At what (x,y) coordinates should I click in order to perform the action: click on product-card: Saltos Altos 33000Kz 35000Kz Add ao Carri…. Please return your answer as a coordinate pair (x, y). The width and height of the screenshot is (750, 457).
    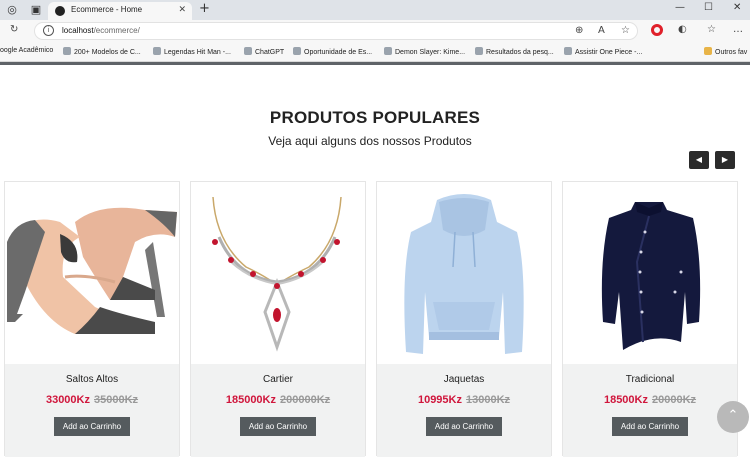
    Looking at the image, I should click on (92, 319).